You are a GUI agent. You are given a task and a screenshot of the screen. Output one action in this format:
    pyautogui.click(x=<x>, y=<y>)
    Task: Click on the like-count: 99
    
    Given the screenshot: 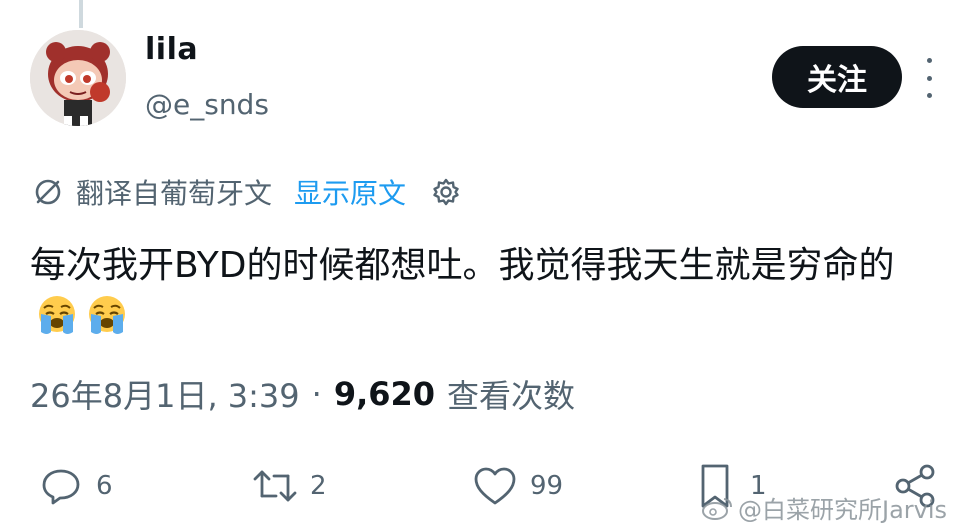 What is the action you would take?
    pyautogui.click(x=547, y=486)
    